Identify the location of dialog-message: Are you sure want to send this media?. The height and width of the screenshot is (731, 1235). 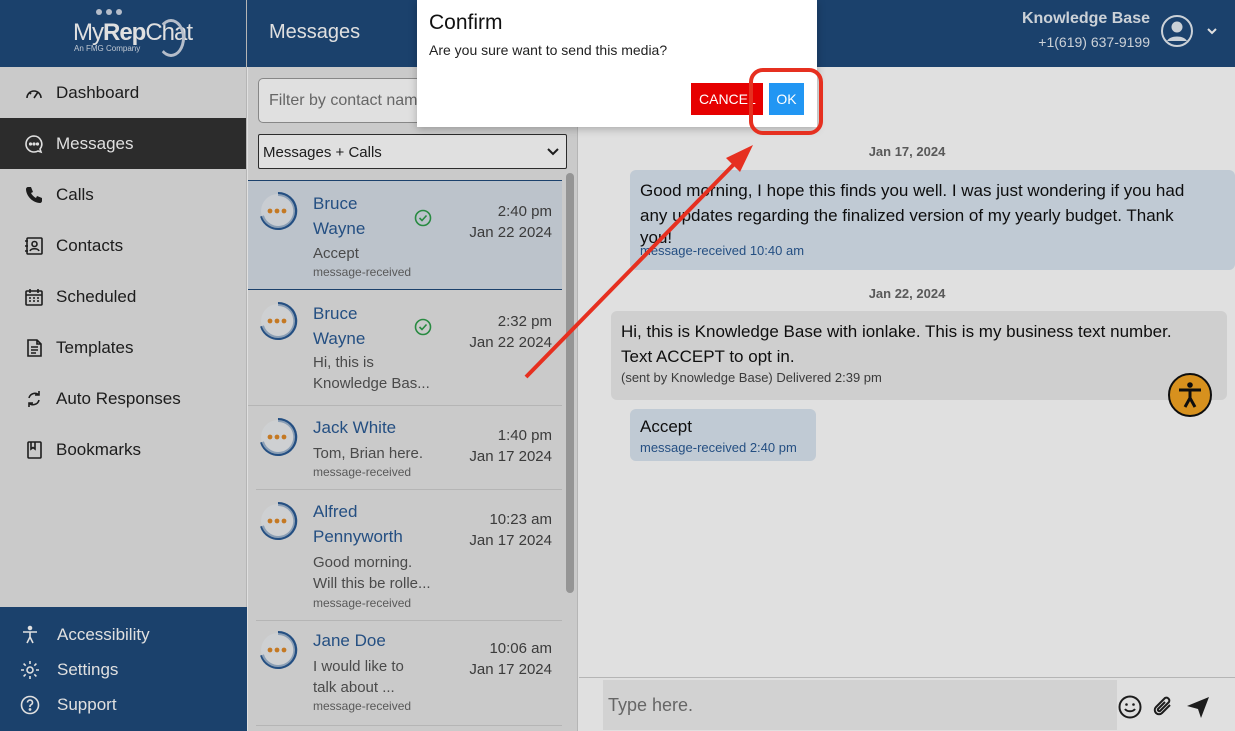
(548, 50).